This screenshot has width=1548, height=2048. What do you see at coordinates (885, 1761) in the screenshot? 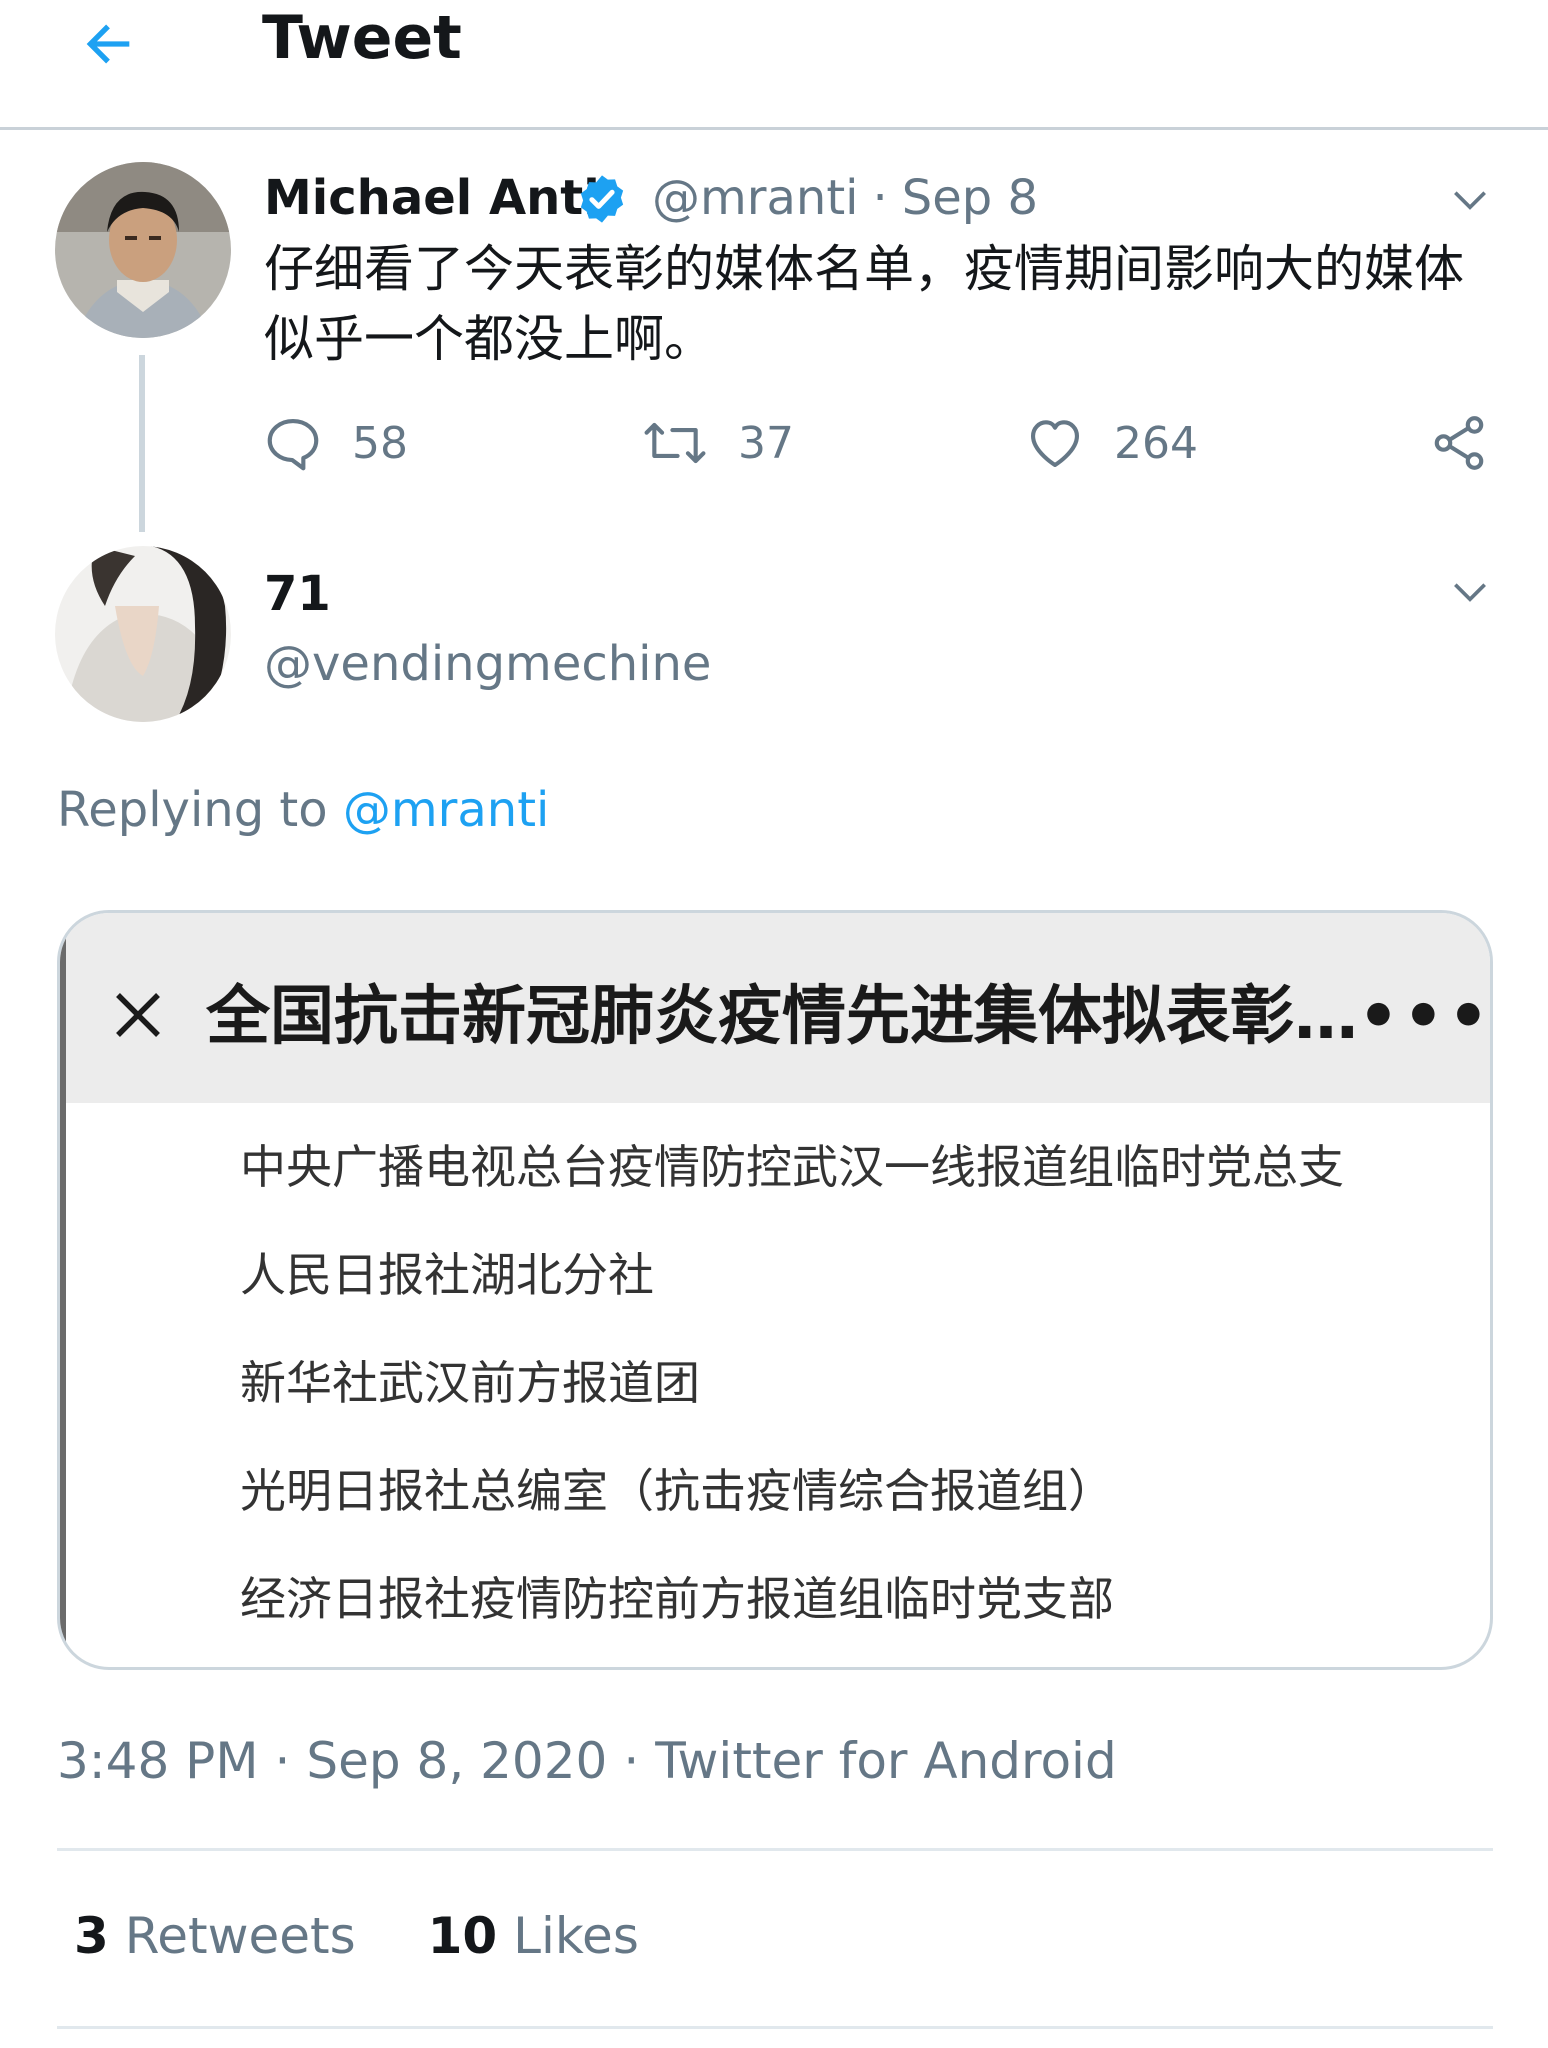
I see `tweet-source: Twitter for Android` at bounding box center [885, 1761].